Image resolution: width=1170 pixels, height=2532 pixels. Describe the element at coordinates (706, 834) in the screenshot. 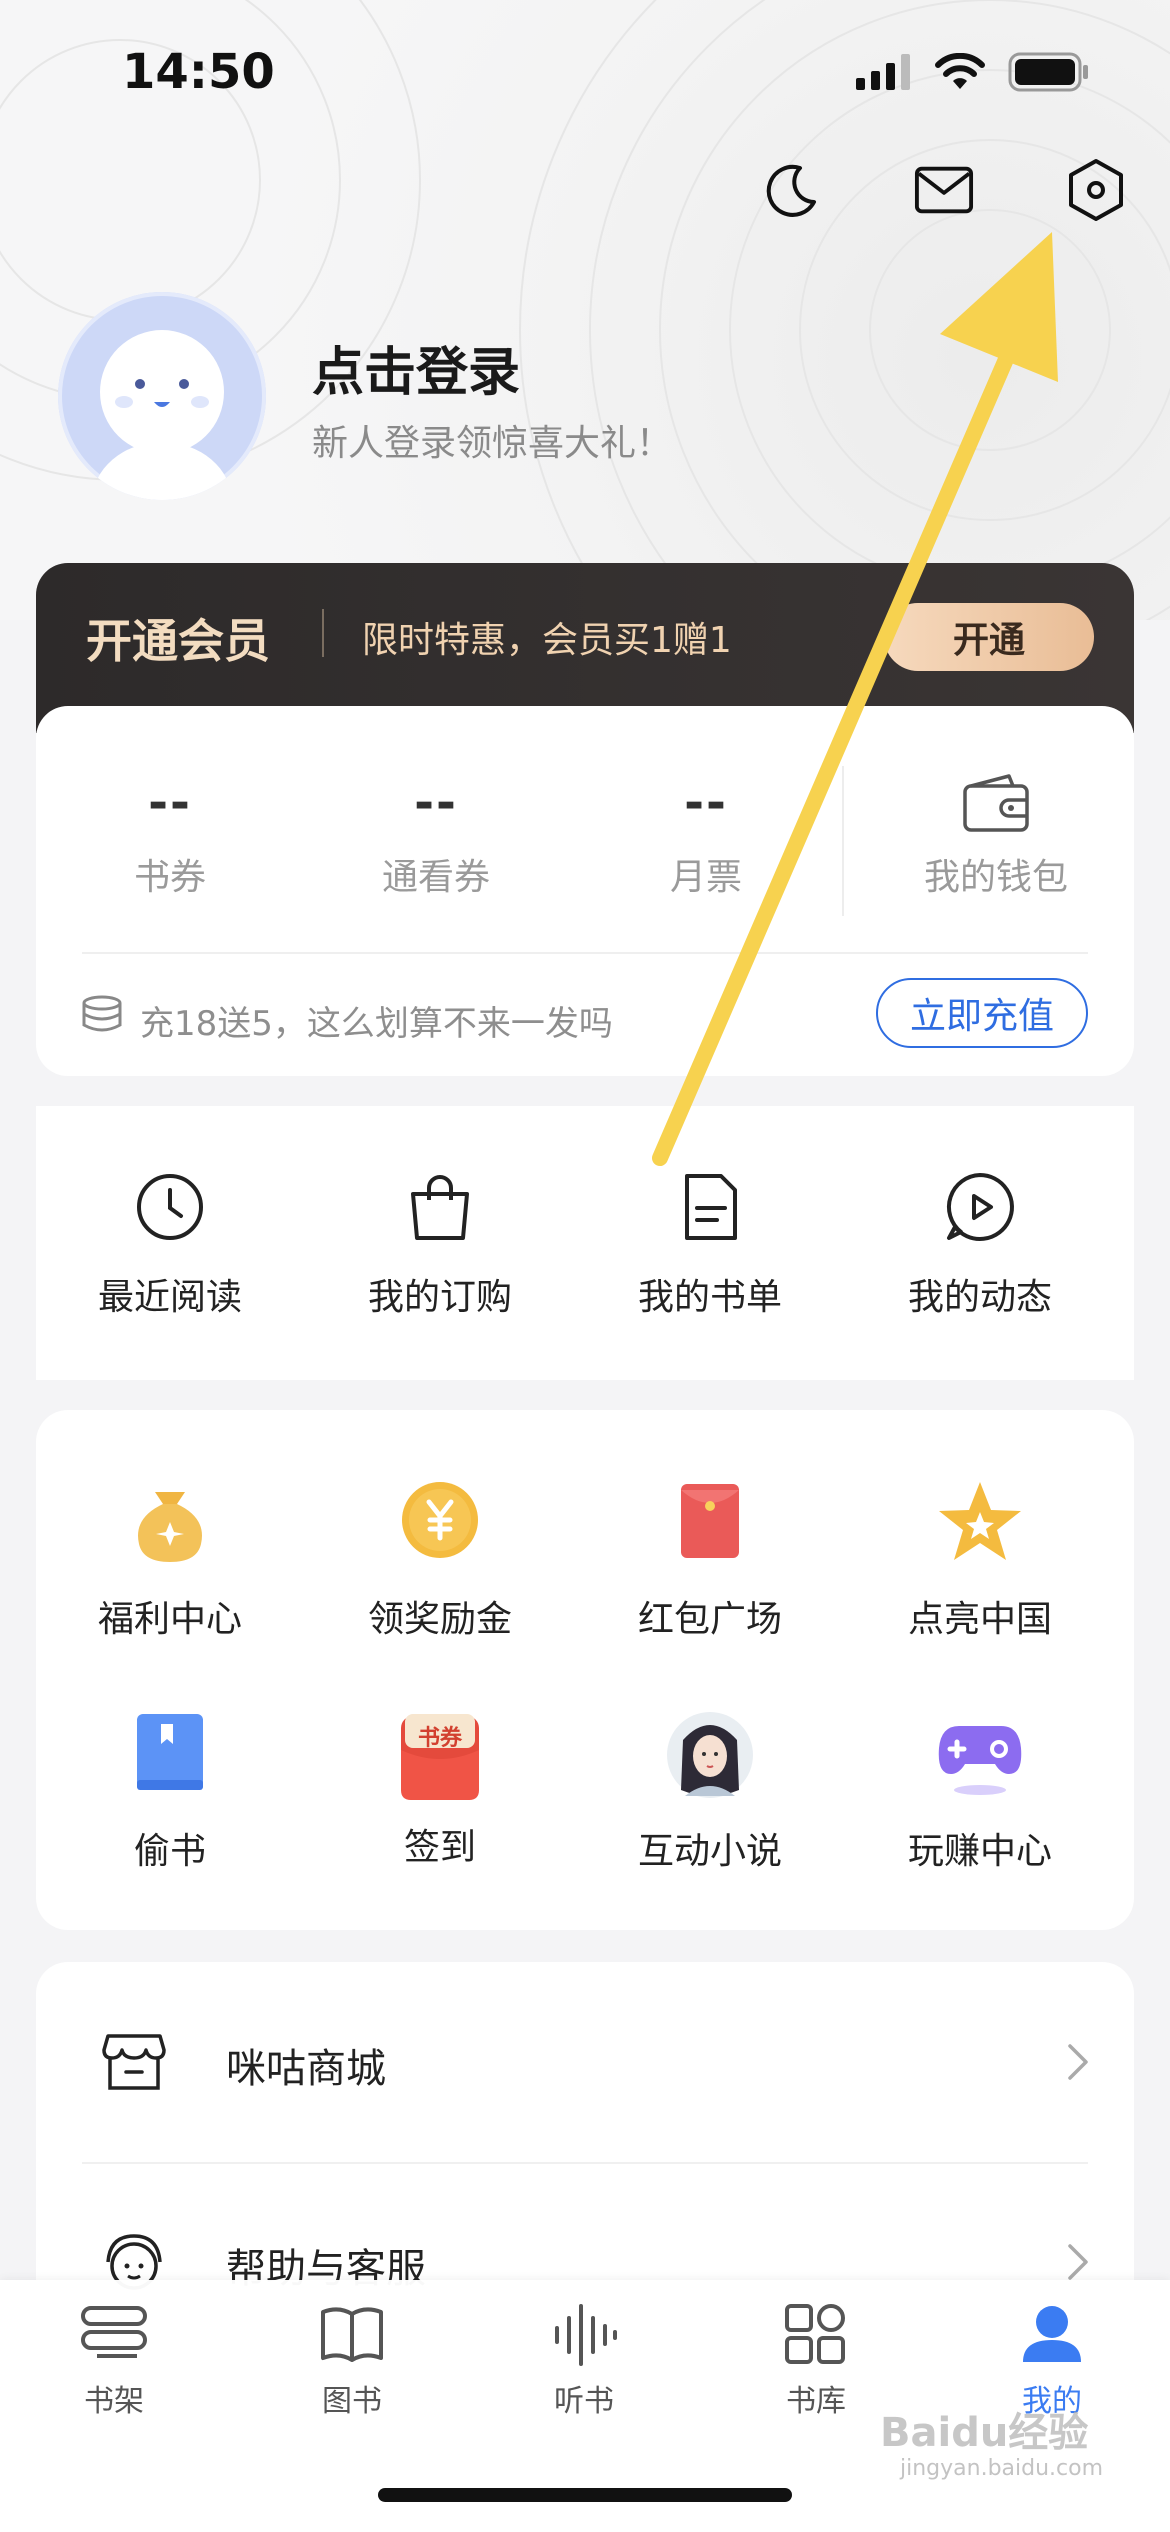

I see `asset-monthly-ticket: -- 月票` at that location.